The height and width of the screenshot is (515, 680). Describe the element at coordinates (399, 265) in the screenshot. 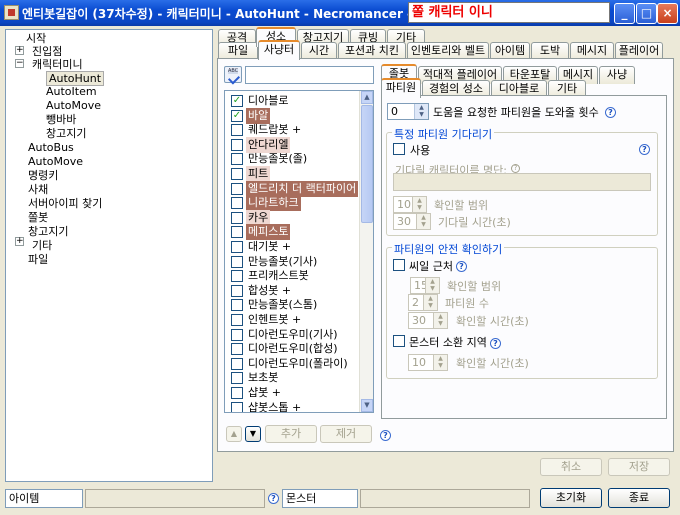

I see `waypoint-checkbox` at that location.